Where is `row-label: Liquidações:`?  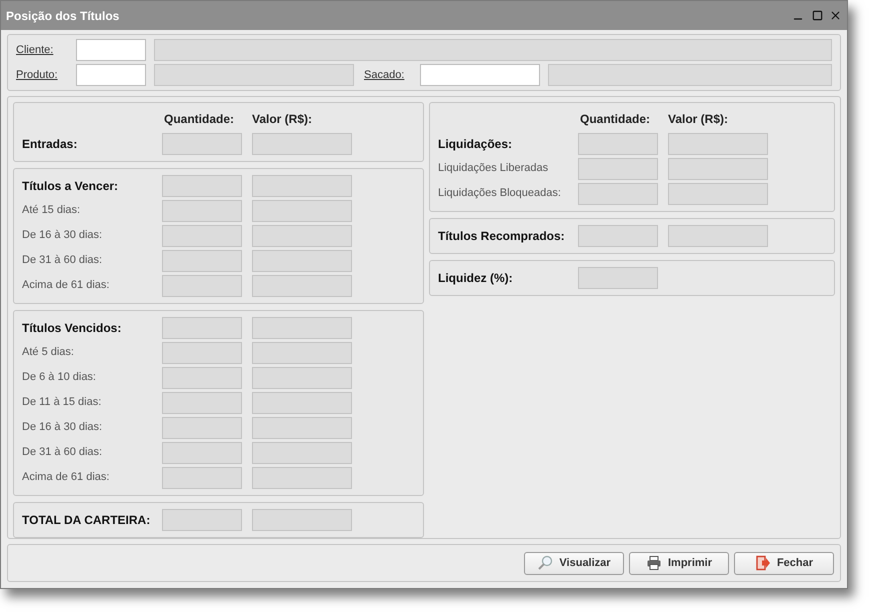
row-label: Liquidações: is located at coordinates (476, 144).